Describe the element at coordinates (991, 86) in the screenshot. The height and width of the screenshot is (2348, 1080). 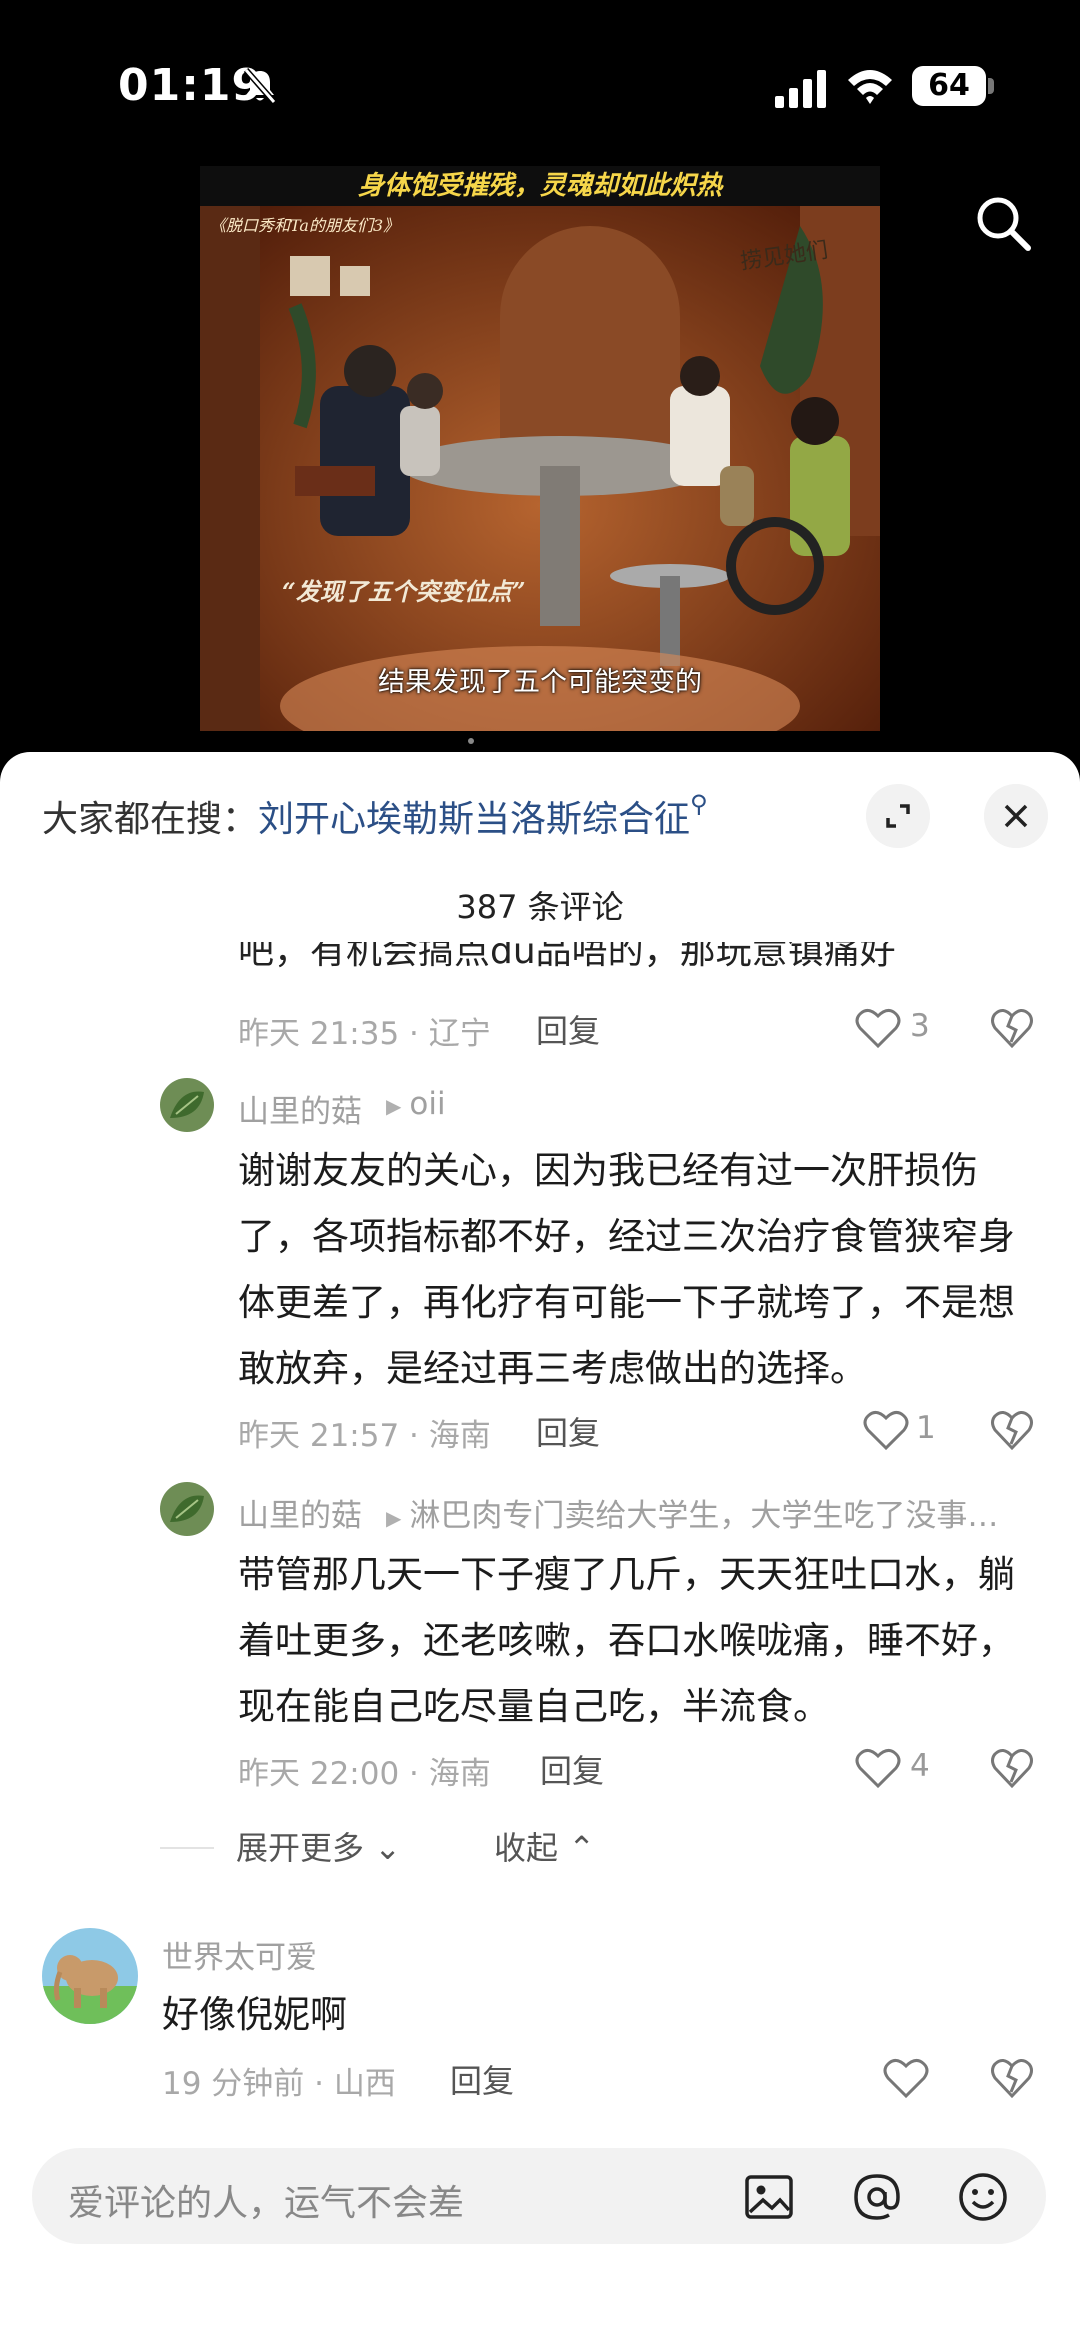
I see `battery-tip` at that location.